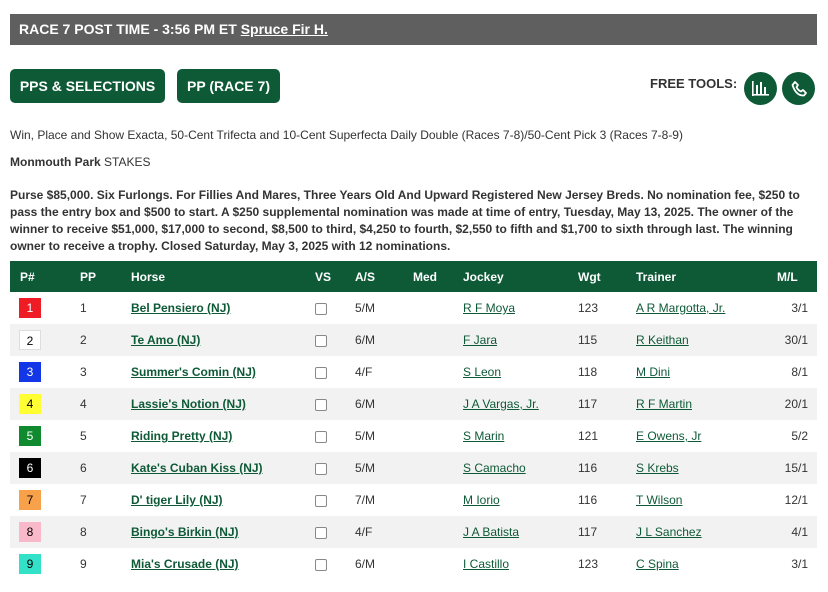 The width and height of the screenshot is (828, 592). I want to click on horse-link: Bingo's Birkin (NJ), so click(185, 532).